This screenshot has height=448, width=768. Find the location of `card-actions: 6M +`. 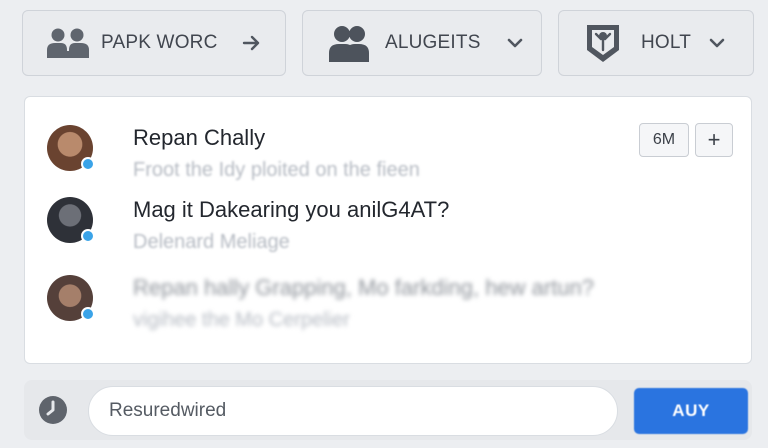

card-actions: 6M + is located at coordinates (686, 140).